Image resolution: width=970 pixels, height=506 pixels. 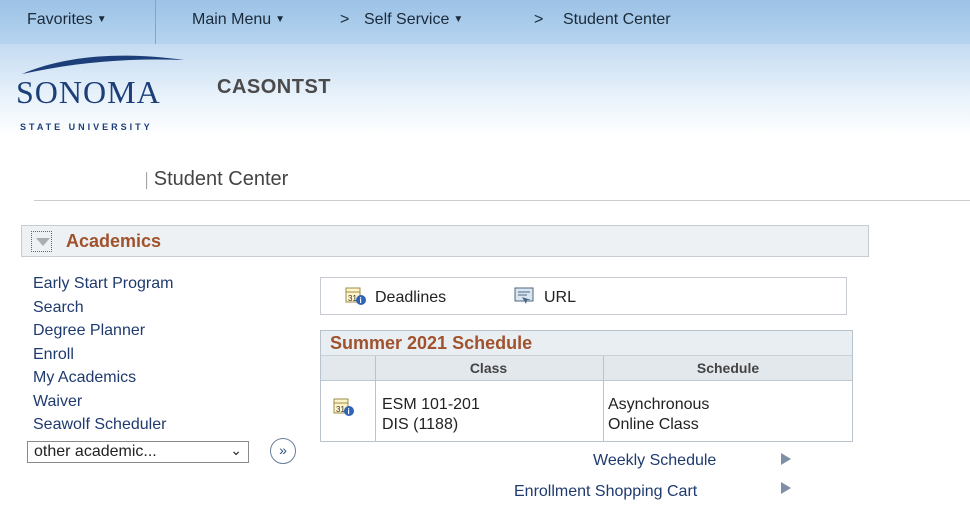 I want to click on breadcrumb-self-service: Self Service ▼, so click(x=413, y=20).